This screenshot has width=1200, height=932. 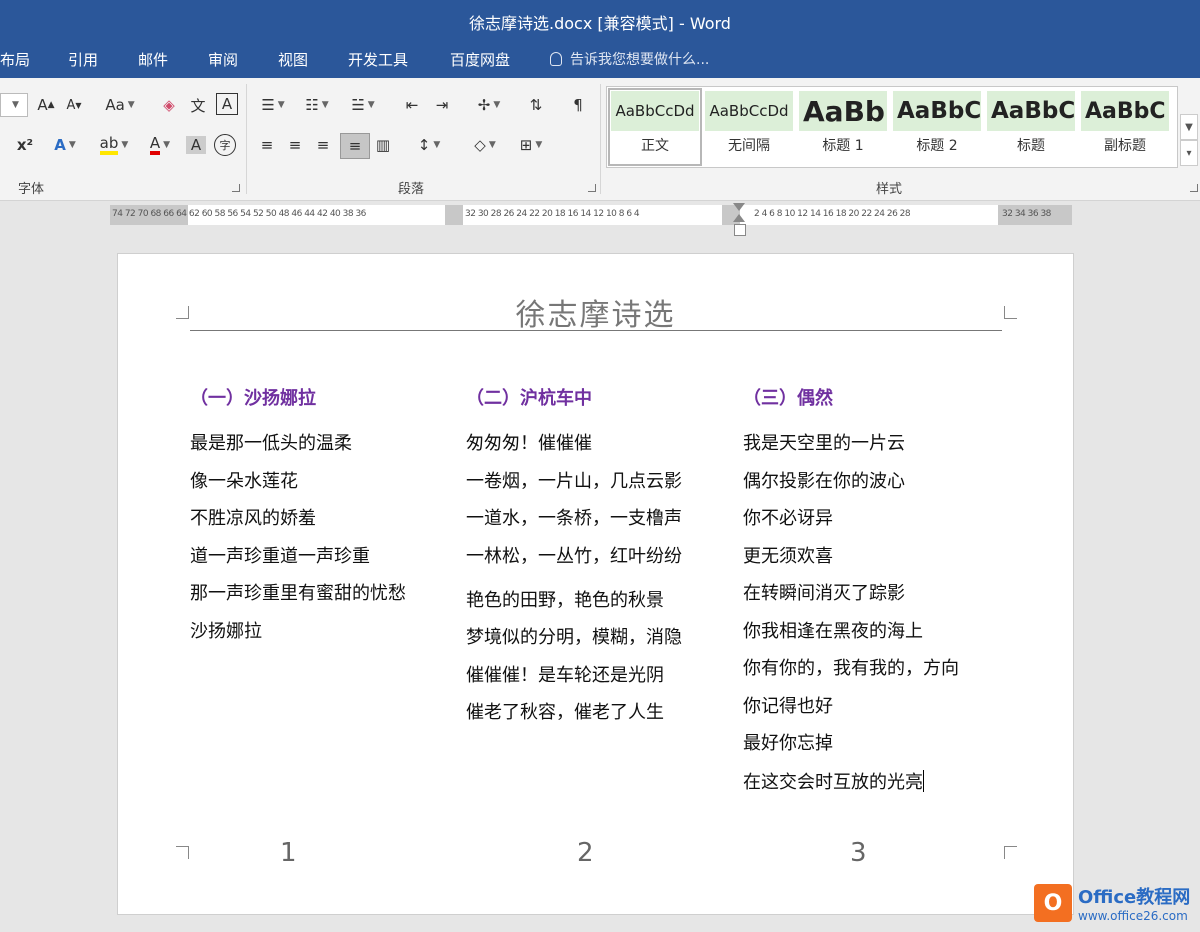 I want to click on title-bar: 徐志摩诗选.docx [兼容模式] - Word, so click(x=600, y=20).